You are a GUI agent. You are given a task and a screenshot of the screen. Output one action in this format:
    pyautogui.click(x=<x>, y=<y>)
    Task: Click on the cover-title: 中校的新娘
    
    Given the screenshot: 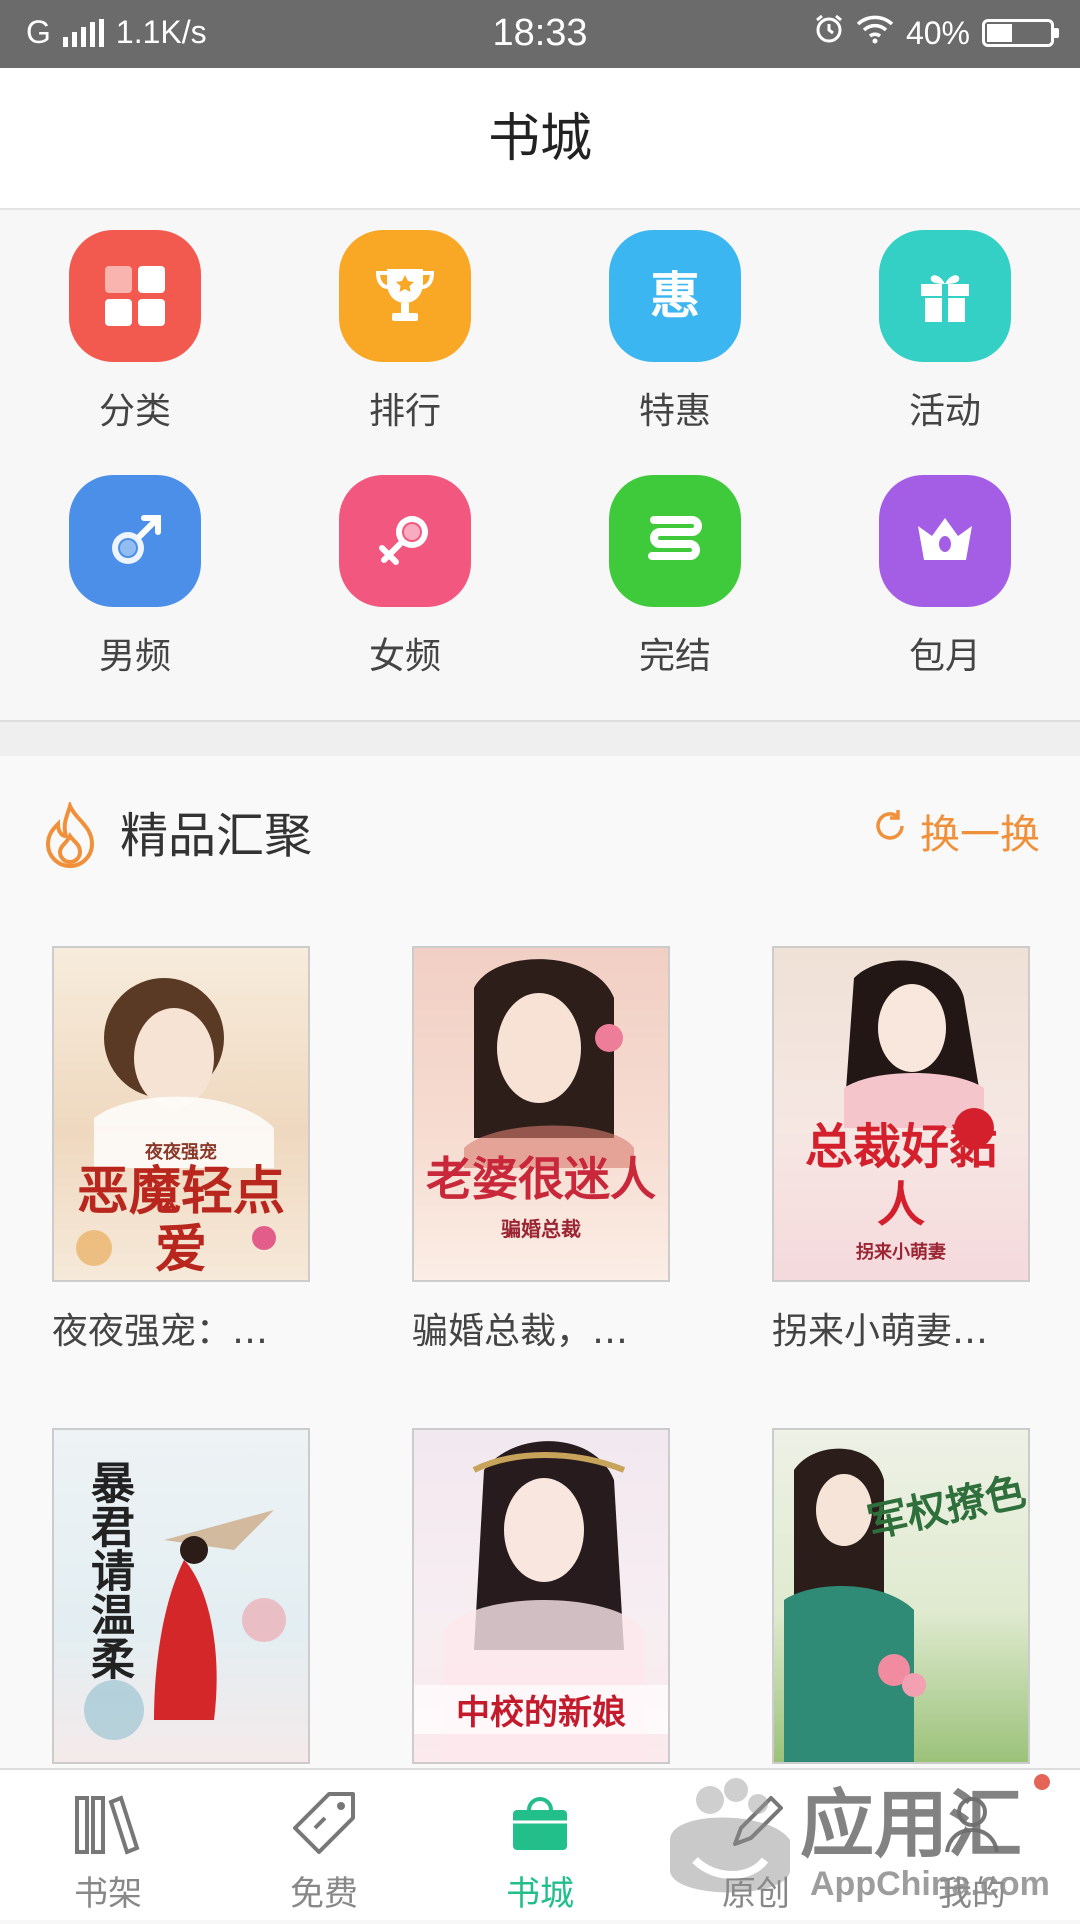 What is the action you would take?
    pyautogui.click(x=541, y=1709)
    